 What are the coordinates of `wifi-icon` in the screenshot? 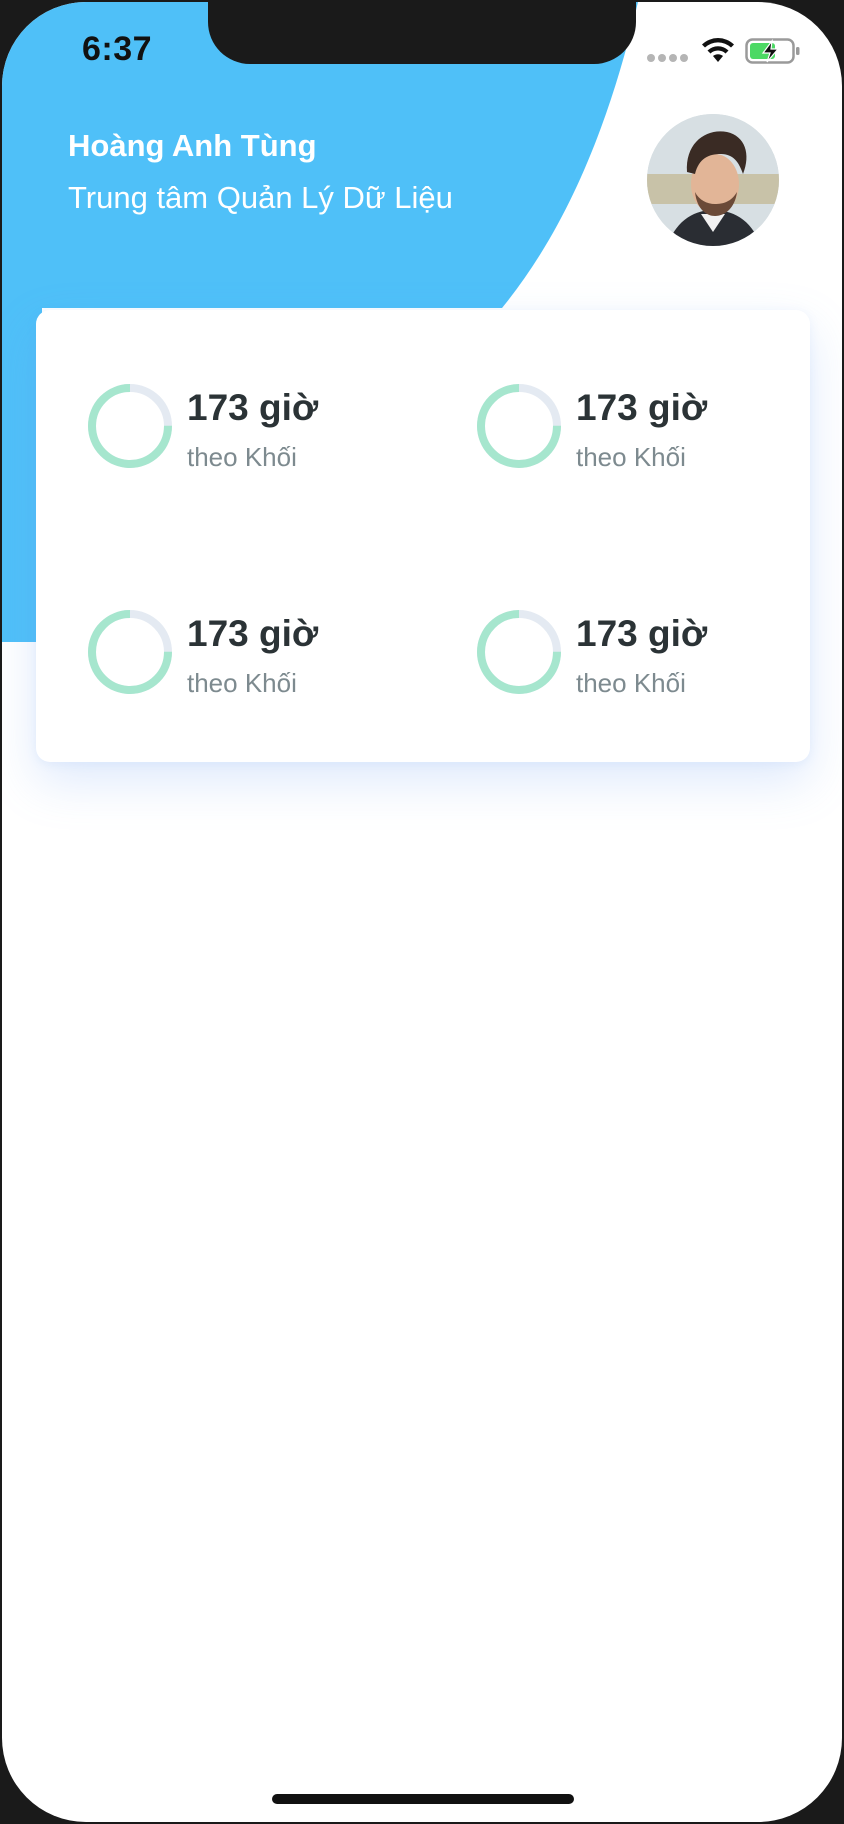 It's located at (718, 50).